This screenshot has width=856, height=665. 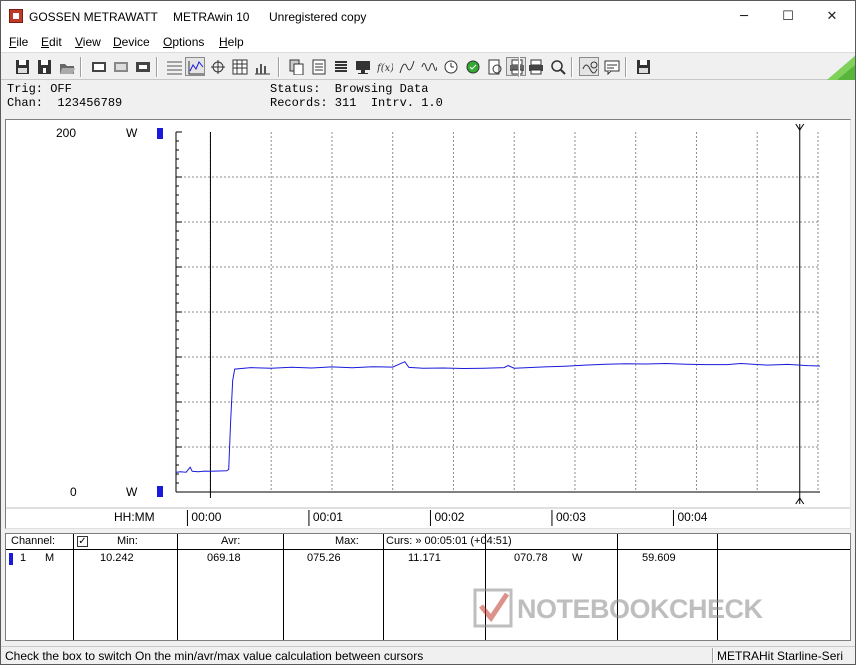 What do you see at coordinates (142, 66) in the screenshot?
I see `device-settings-button` at bounding box center [142, 66].